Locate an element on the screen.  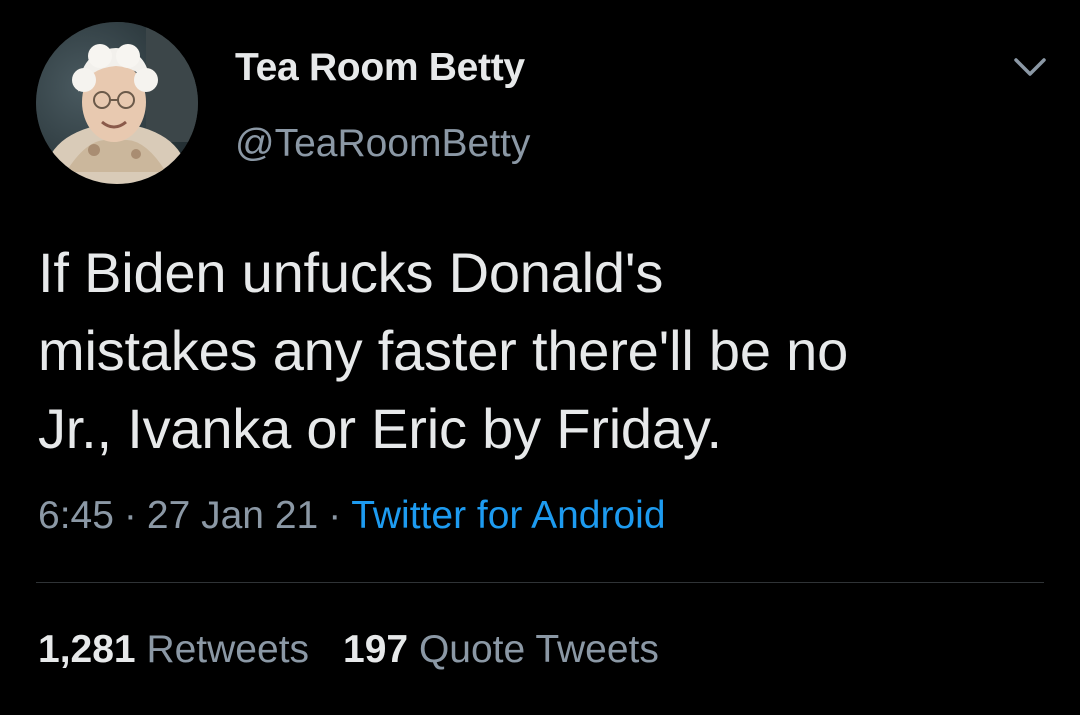
tweet-meta: 6:45 · 27 Jan 21 · Twitter for Android is located at coordinates (352, 516).